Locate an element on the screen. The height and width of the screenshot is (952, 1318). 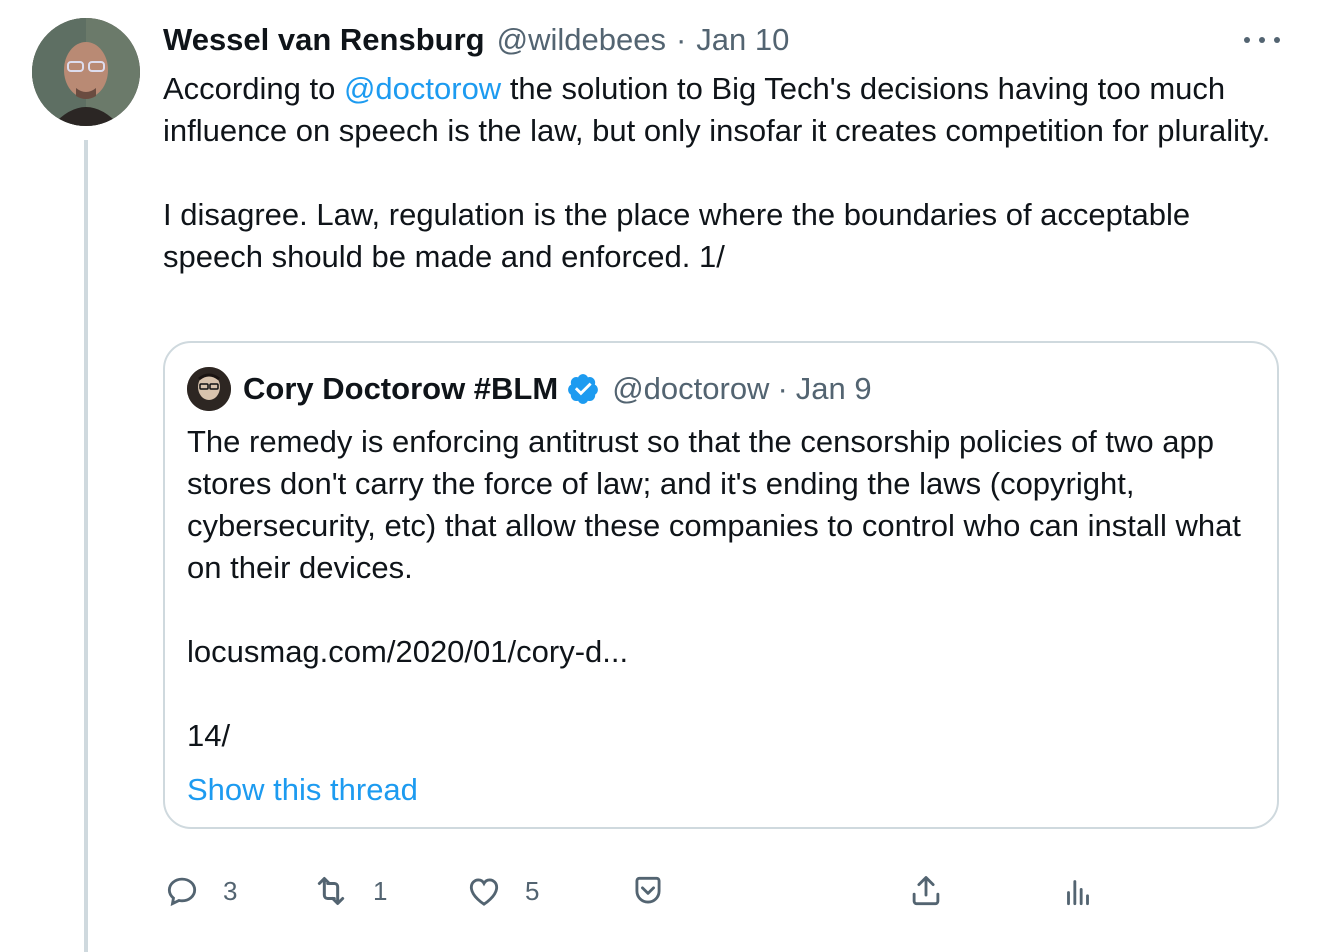
bookmark-button is located at coordinates (648, 891).